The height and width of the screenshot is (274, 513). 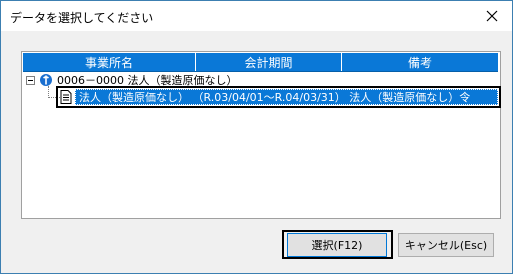 I want to click on select-button: 選択(F12), so click(x=337, y=245).